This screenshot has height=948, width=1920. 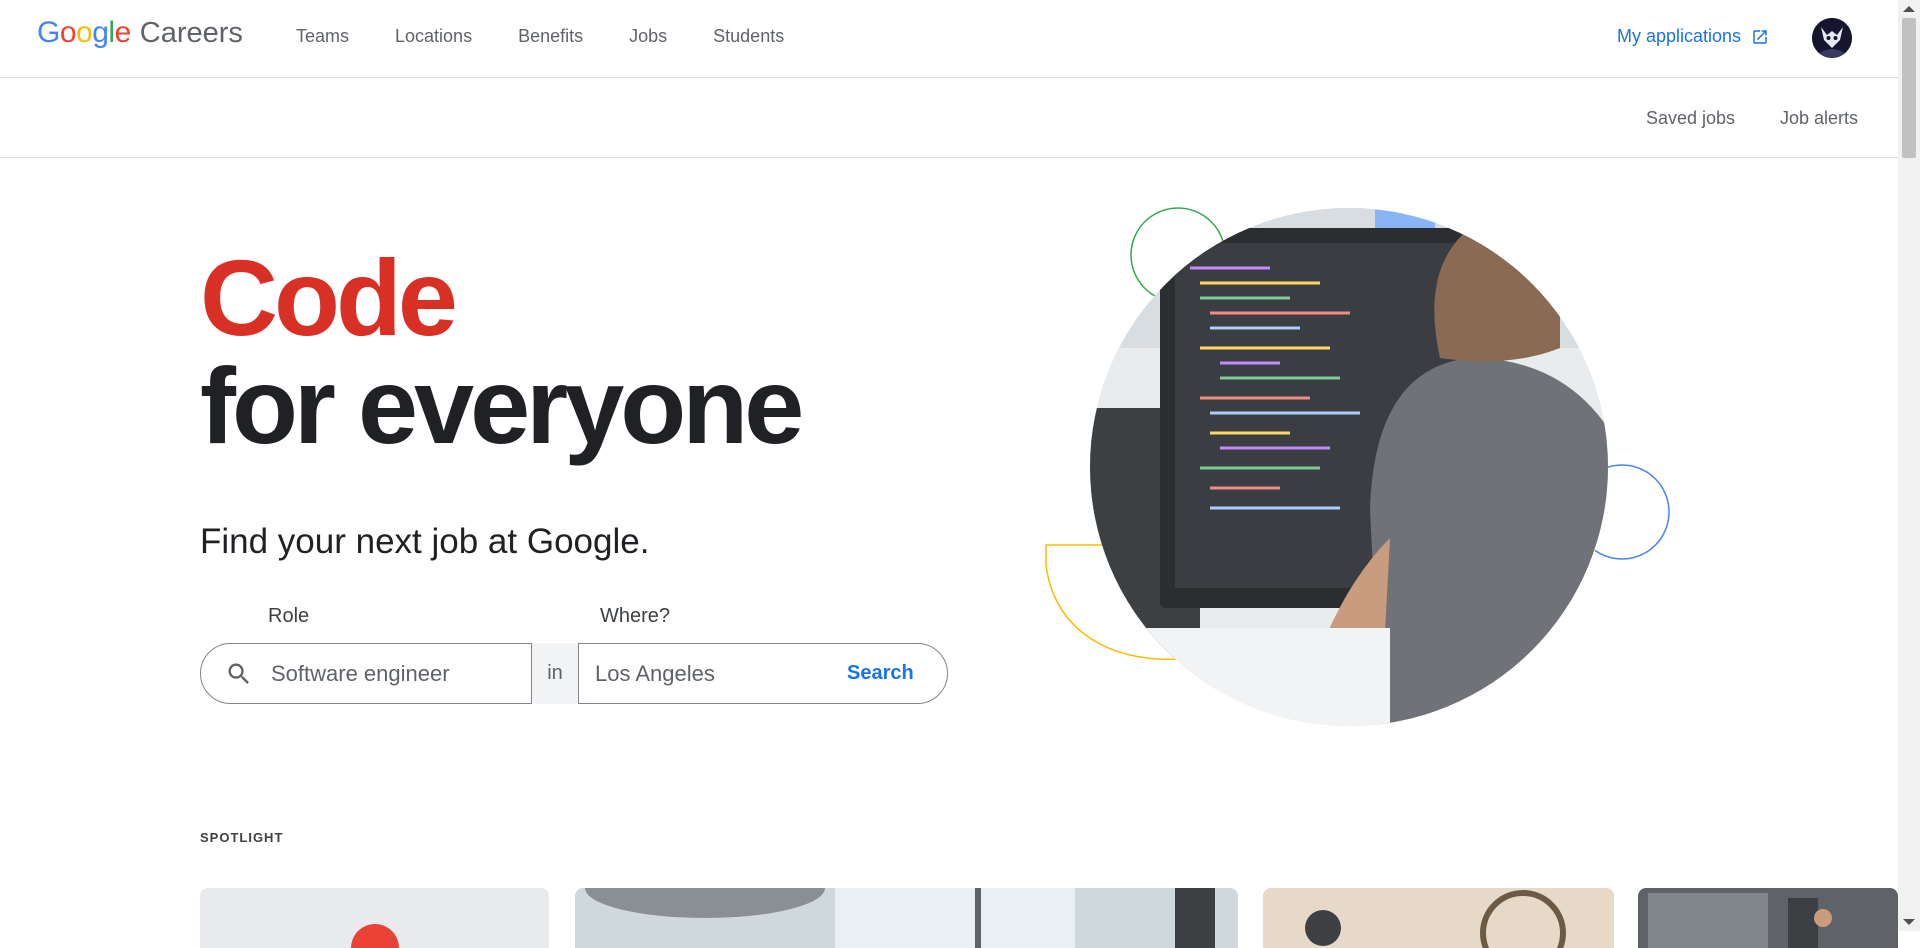 What do you see at coordinates (502, 405) in the screenshot?
I see `hero-headline-for-everyone: for everyone` at bounding box center [502, 405].